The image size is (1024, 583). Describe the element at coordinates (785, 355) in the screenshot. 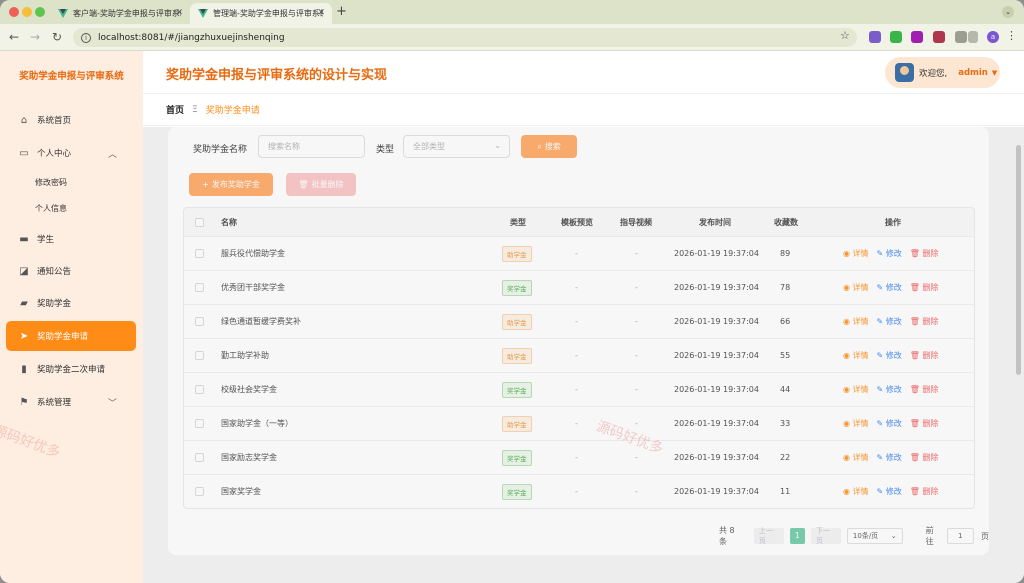

I see `cell-fav: 55` at that location.